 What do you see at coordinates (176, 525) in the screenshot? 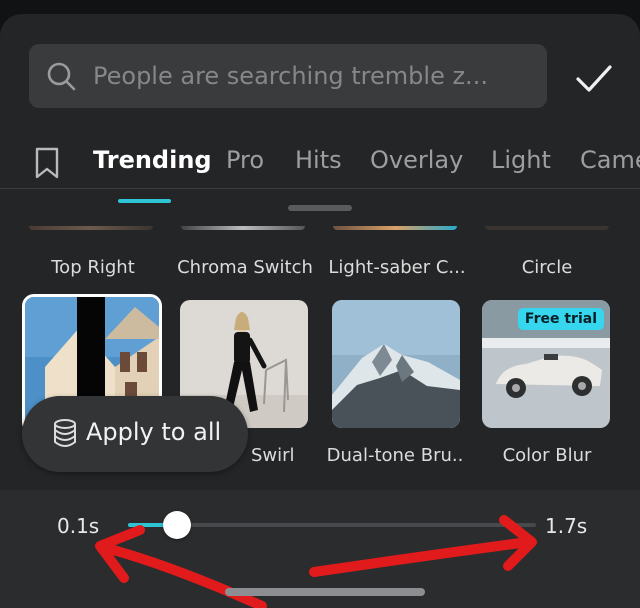
I see `duration-slider-knob` at bounding box center [176, 525].